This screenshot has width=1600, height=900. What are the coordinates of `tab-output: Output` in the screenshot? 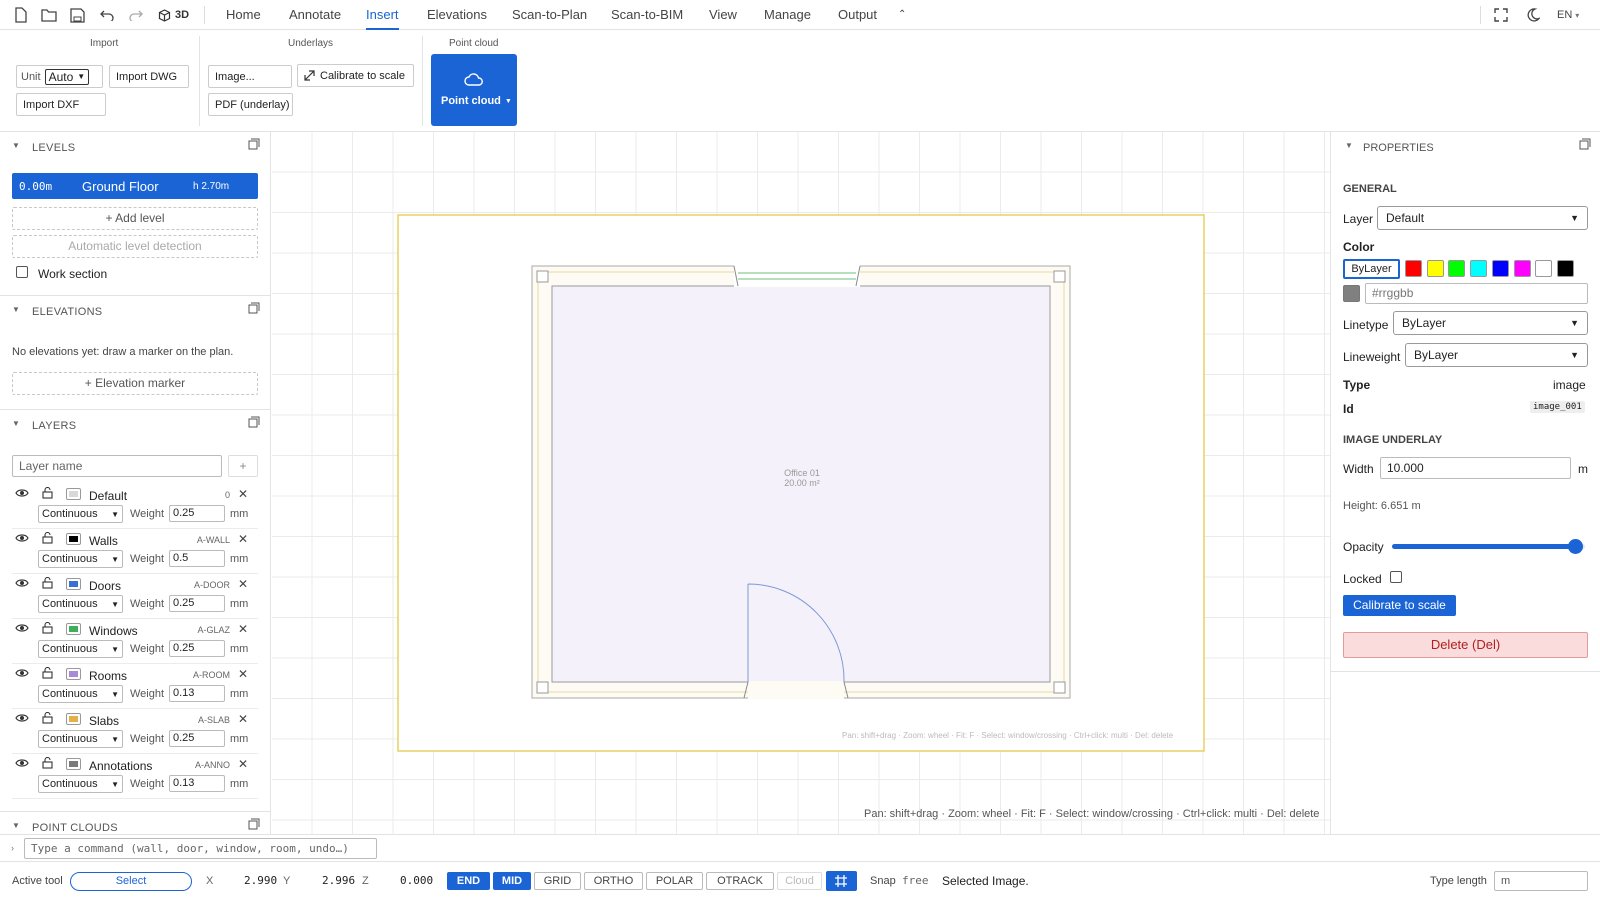 It's located at (857, 15).